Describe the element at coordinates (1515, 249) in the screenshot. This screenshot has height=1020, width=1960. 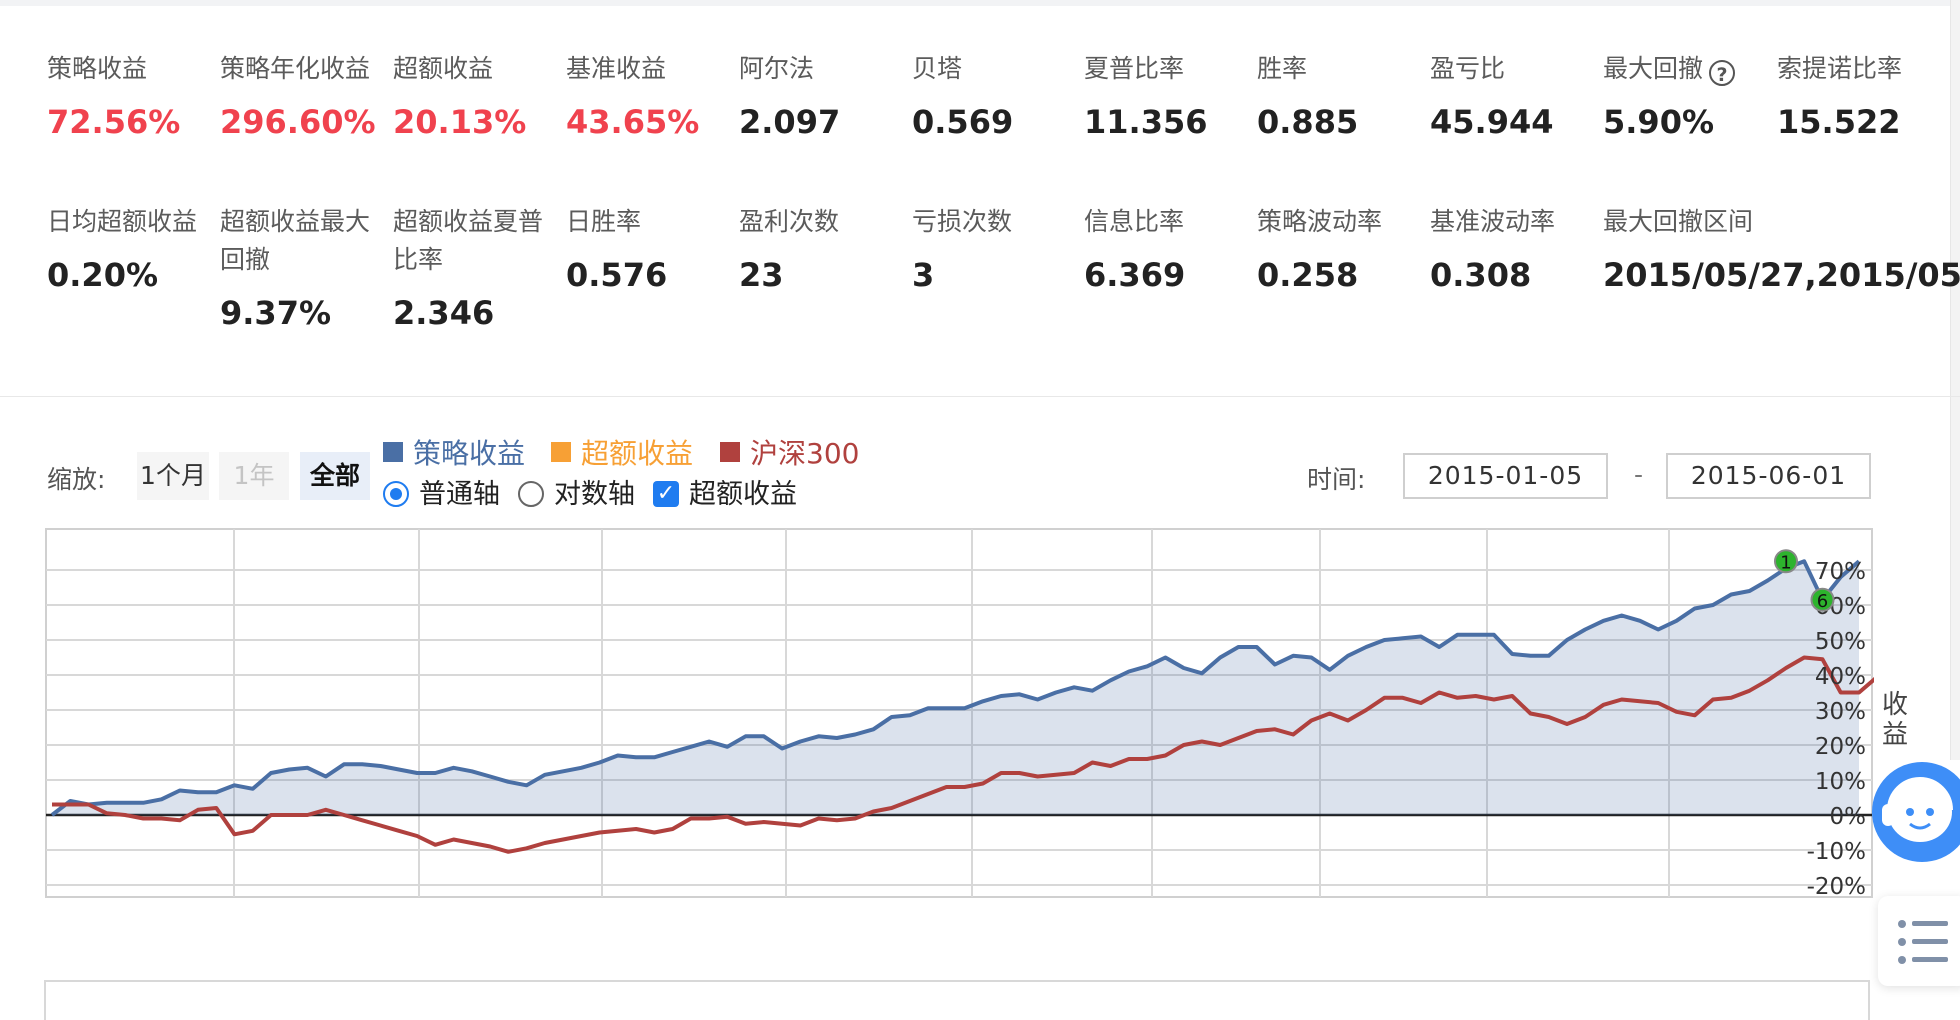
I see `metric-row2-9: 基准波动率 0.308` at that location.